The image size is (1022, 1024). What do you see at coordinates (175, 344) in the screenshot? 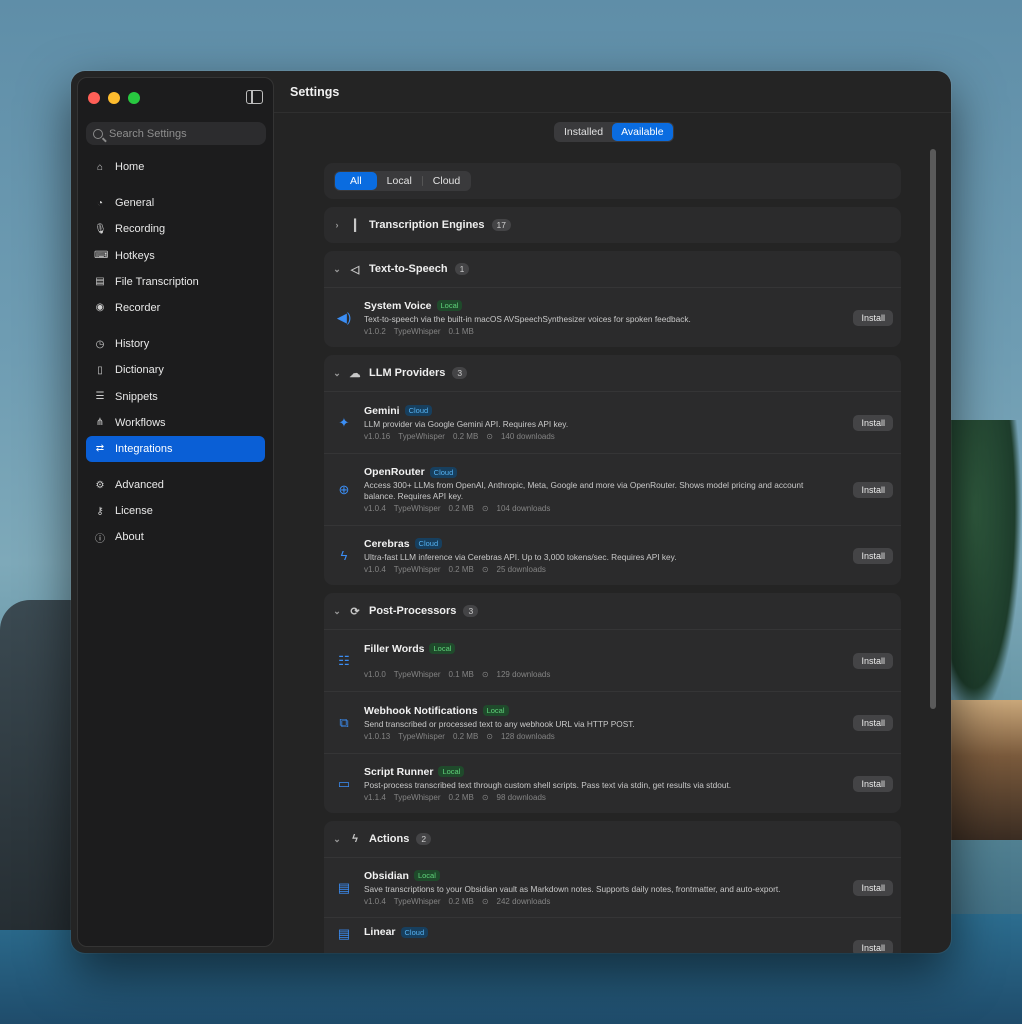
I see `sidebar-item-history: ◷ History` at bounding box center [175, 344].